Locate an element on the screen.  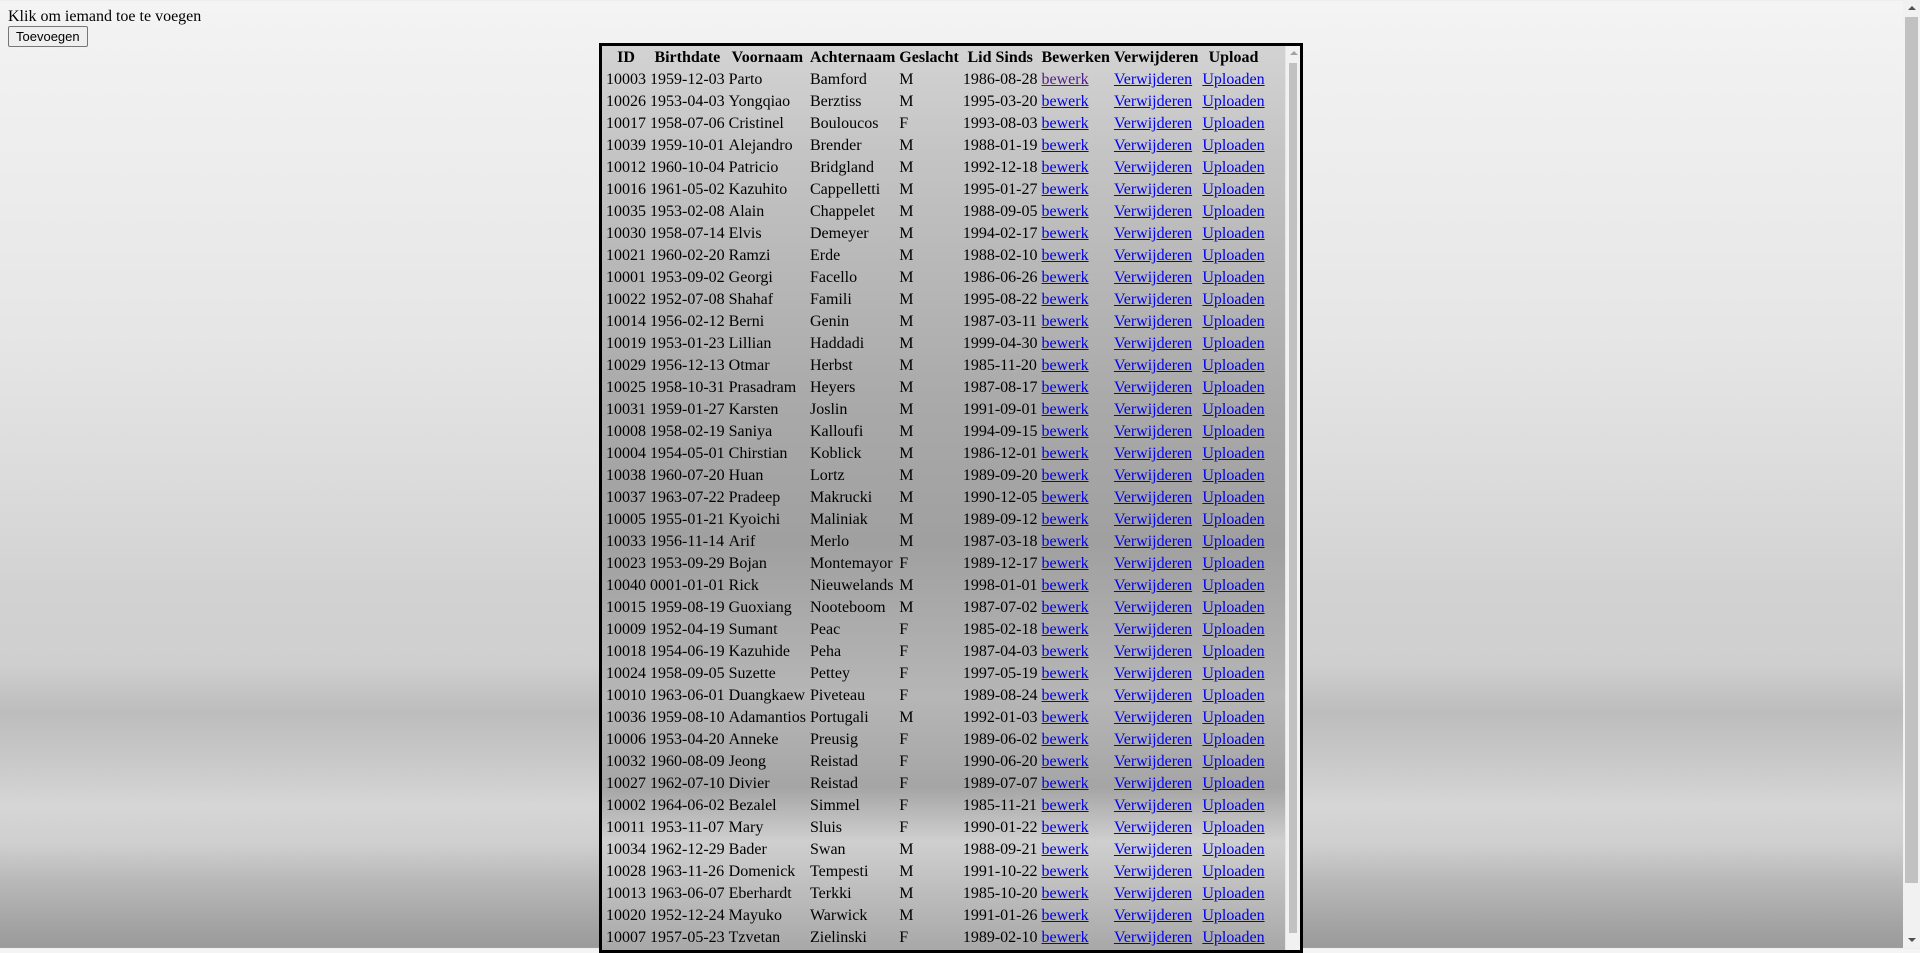
page-scroll-down-arrow-icon is located at coordinates (1912, 940).